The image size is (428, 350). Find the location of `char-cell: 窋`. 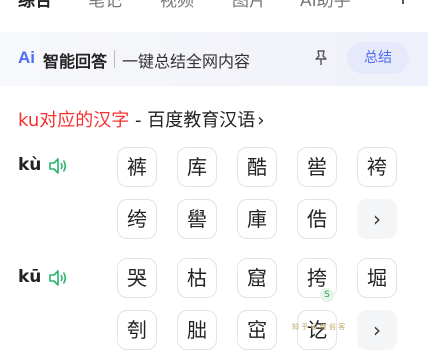

char-cell: 窋 is located at coordinates (257, 330).